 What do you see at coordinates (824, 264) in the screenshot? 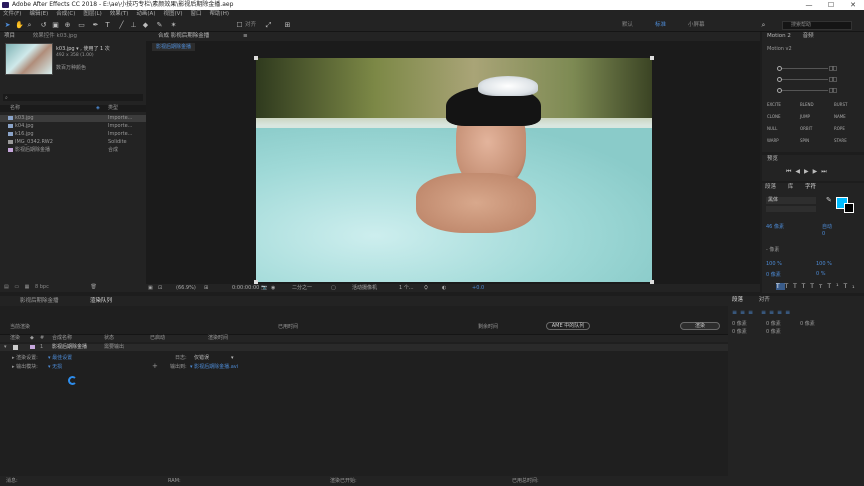
I see `horizontal-scale-value: 100 %` at bounding box center [824, 264].